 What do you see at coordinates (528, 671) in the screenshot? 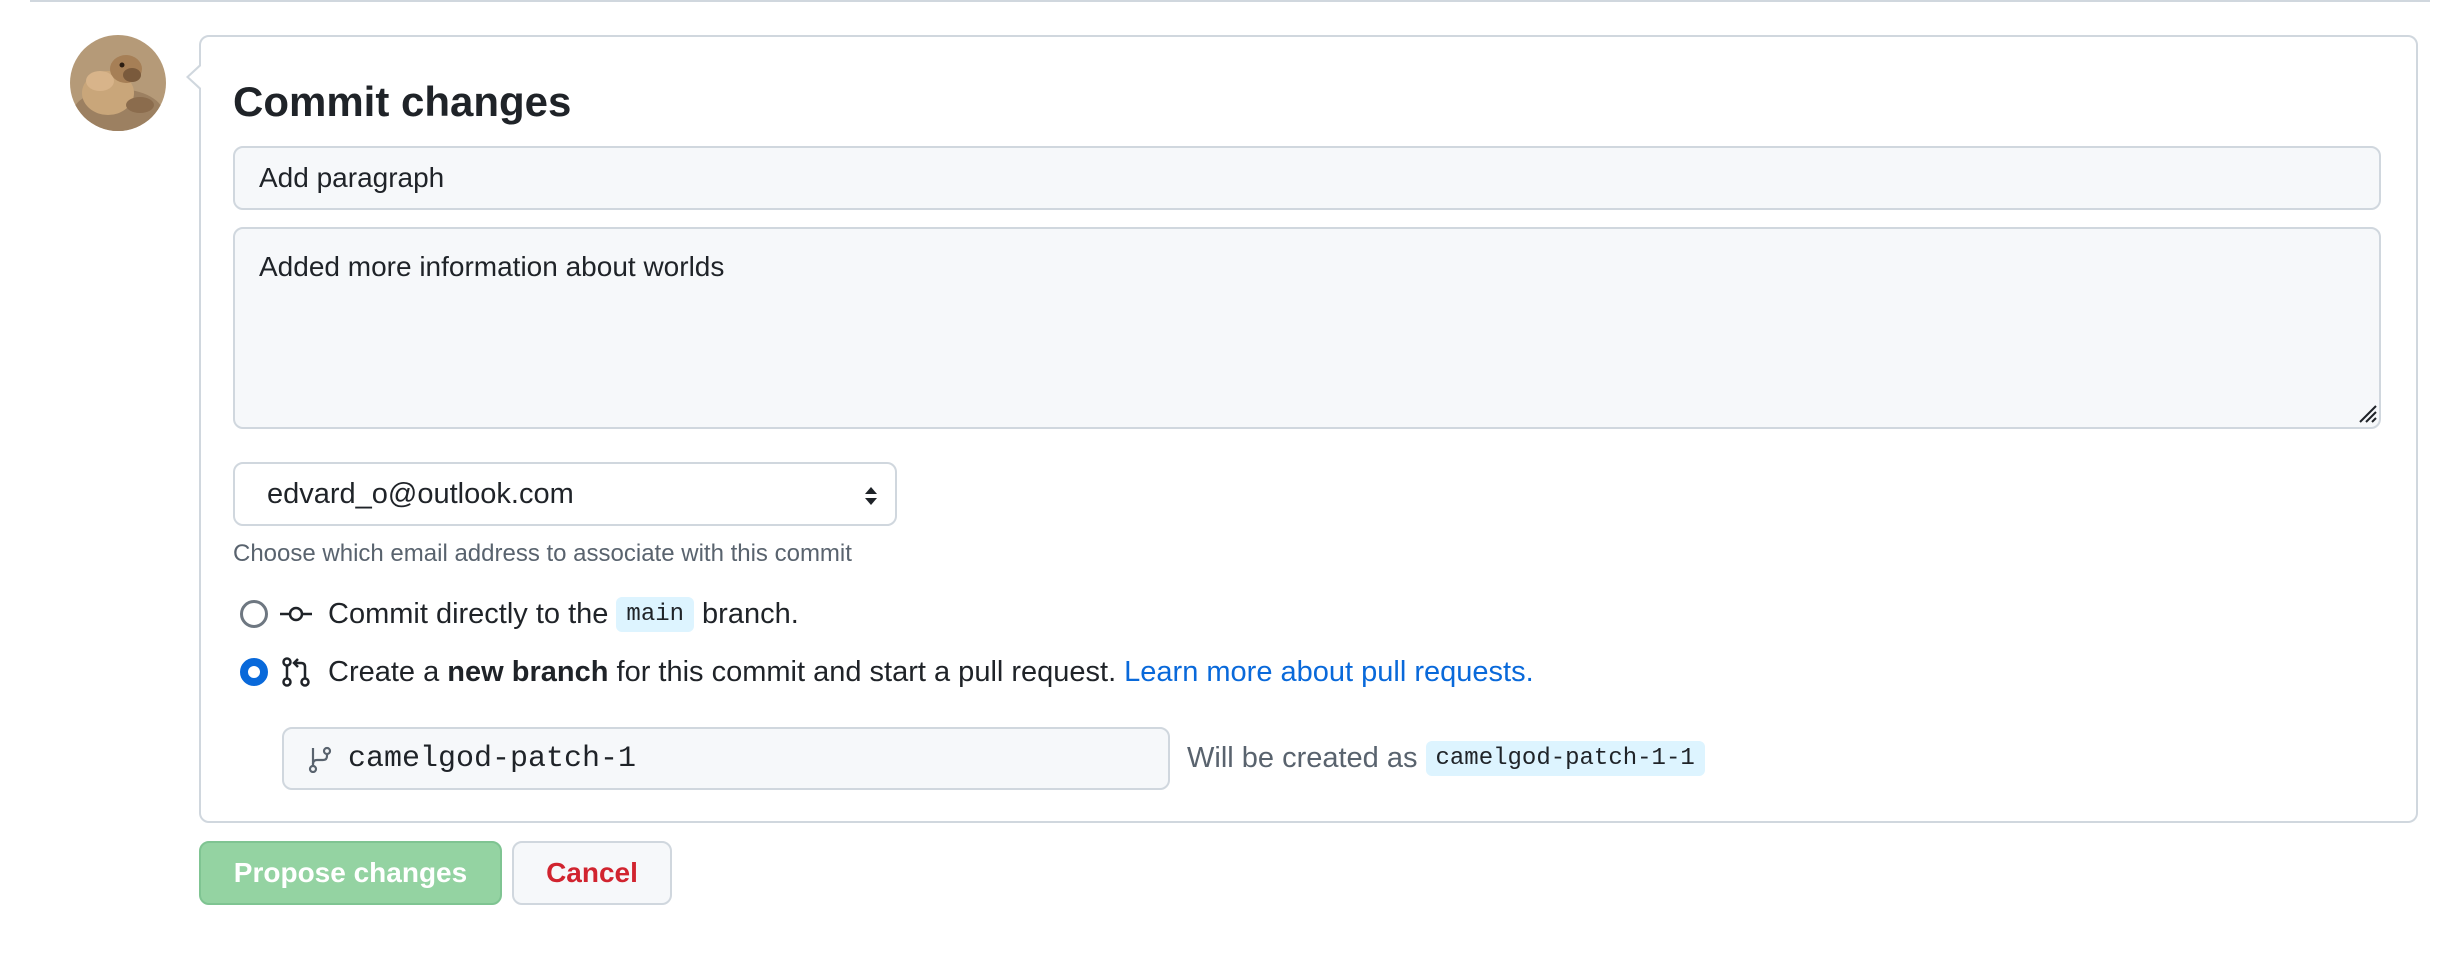
I see `new-branch-bold: new branch` at bounding box center [528, 671].